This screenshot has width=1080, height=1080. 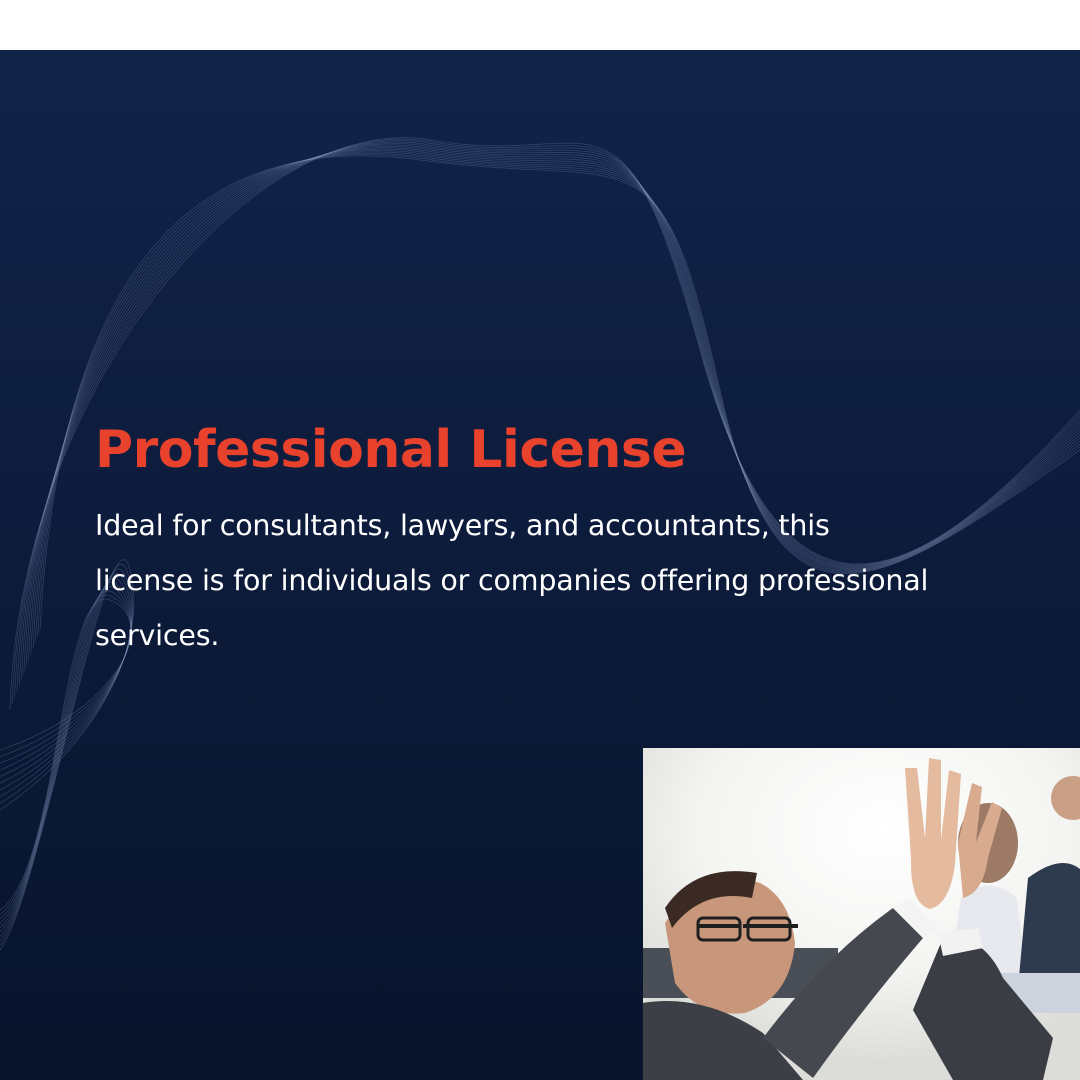 I want to click on team-high-five-photo, so click(x=861, y=914).